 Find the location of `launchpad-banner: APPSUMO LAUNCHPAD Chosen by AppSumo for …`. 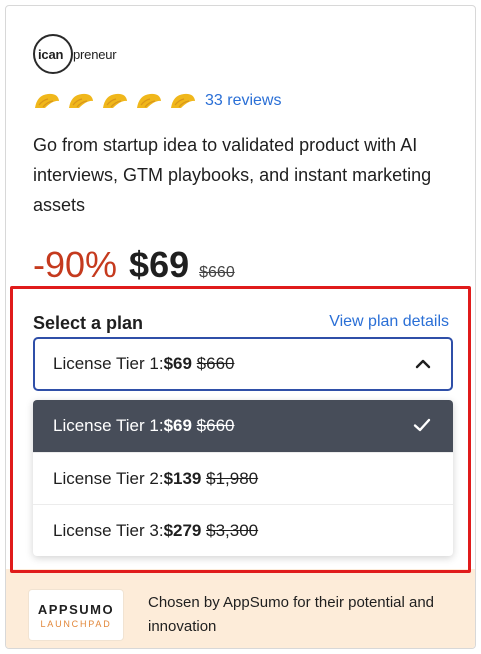

launchpad-banner: APPSUMO LAUNCHPAD Chosen by AppSumo for … is located at coordinates (240, 608).